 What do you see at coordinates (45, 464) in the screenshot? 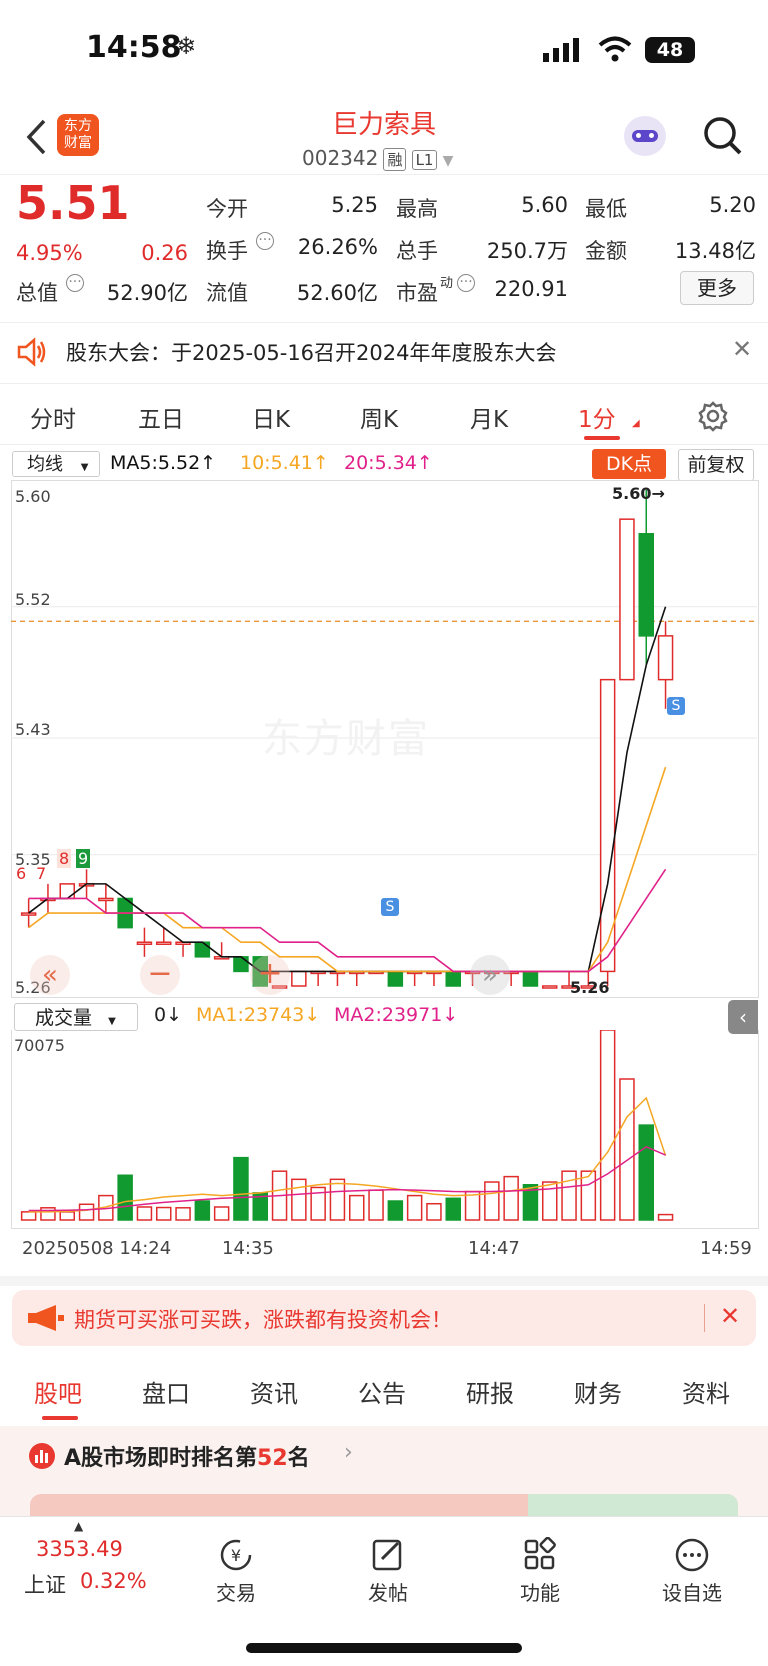
I see `ma-select-label: 均线` at bounding box center [45, 464].